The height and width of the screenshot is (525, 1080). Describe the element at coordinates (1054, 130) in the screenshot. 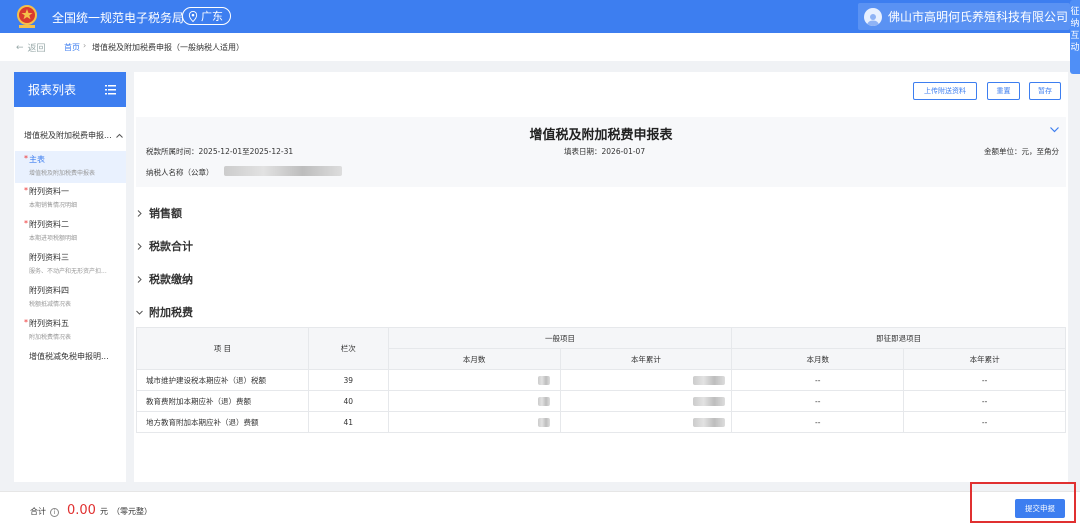

I see `collapse-chevron-icon` at that location.